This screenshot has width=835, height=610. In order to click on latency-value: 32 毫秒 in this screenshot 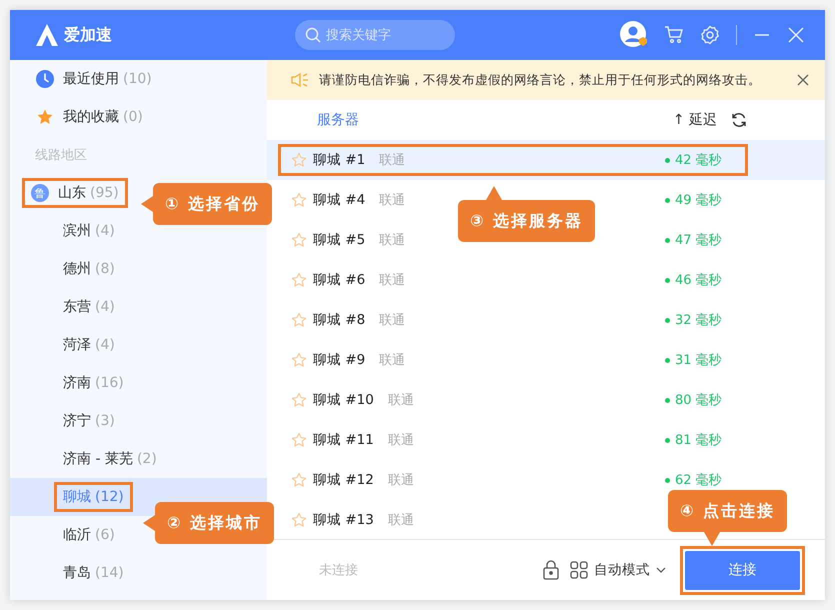, I will do `click(698, 320)`.